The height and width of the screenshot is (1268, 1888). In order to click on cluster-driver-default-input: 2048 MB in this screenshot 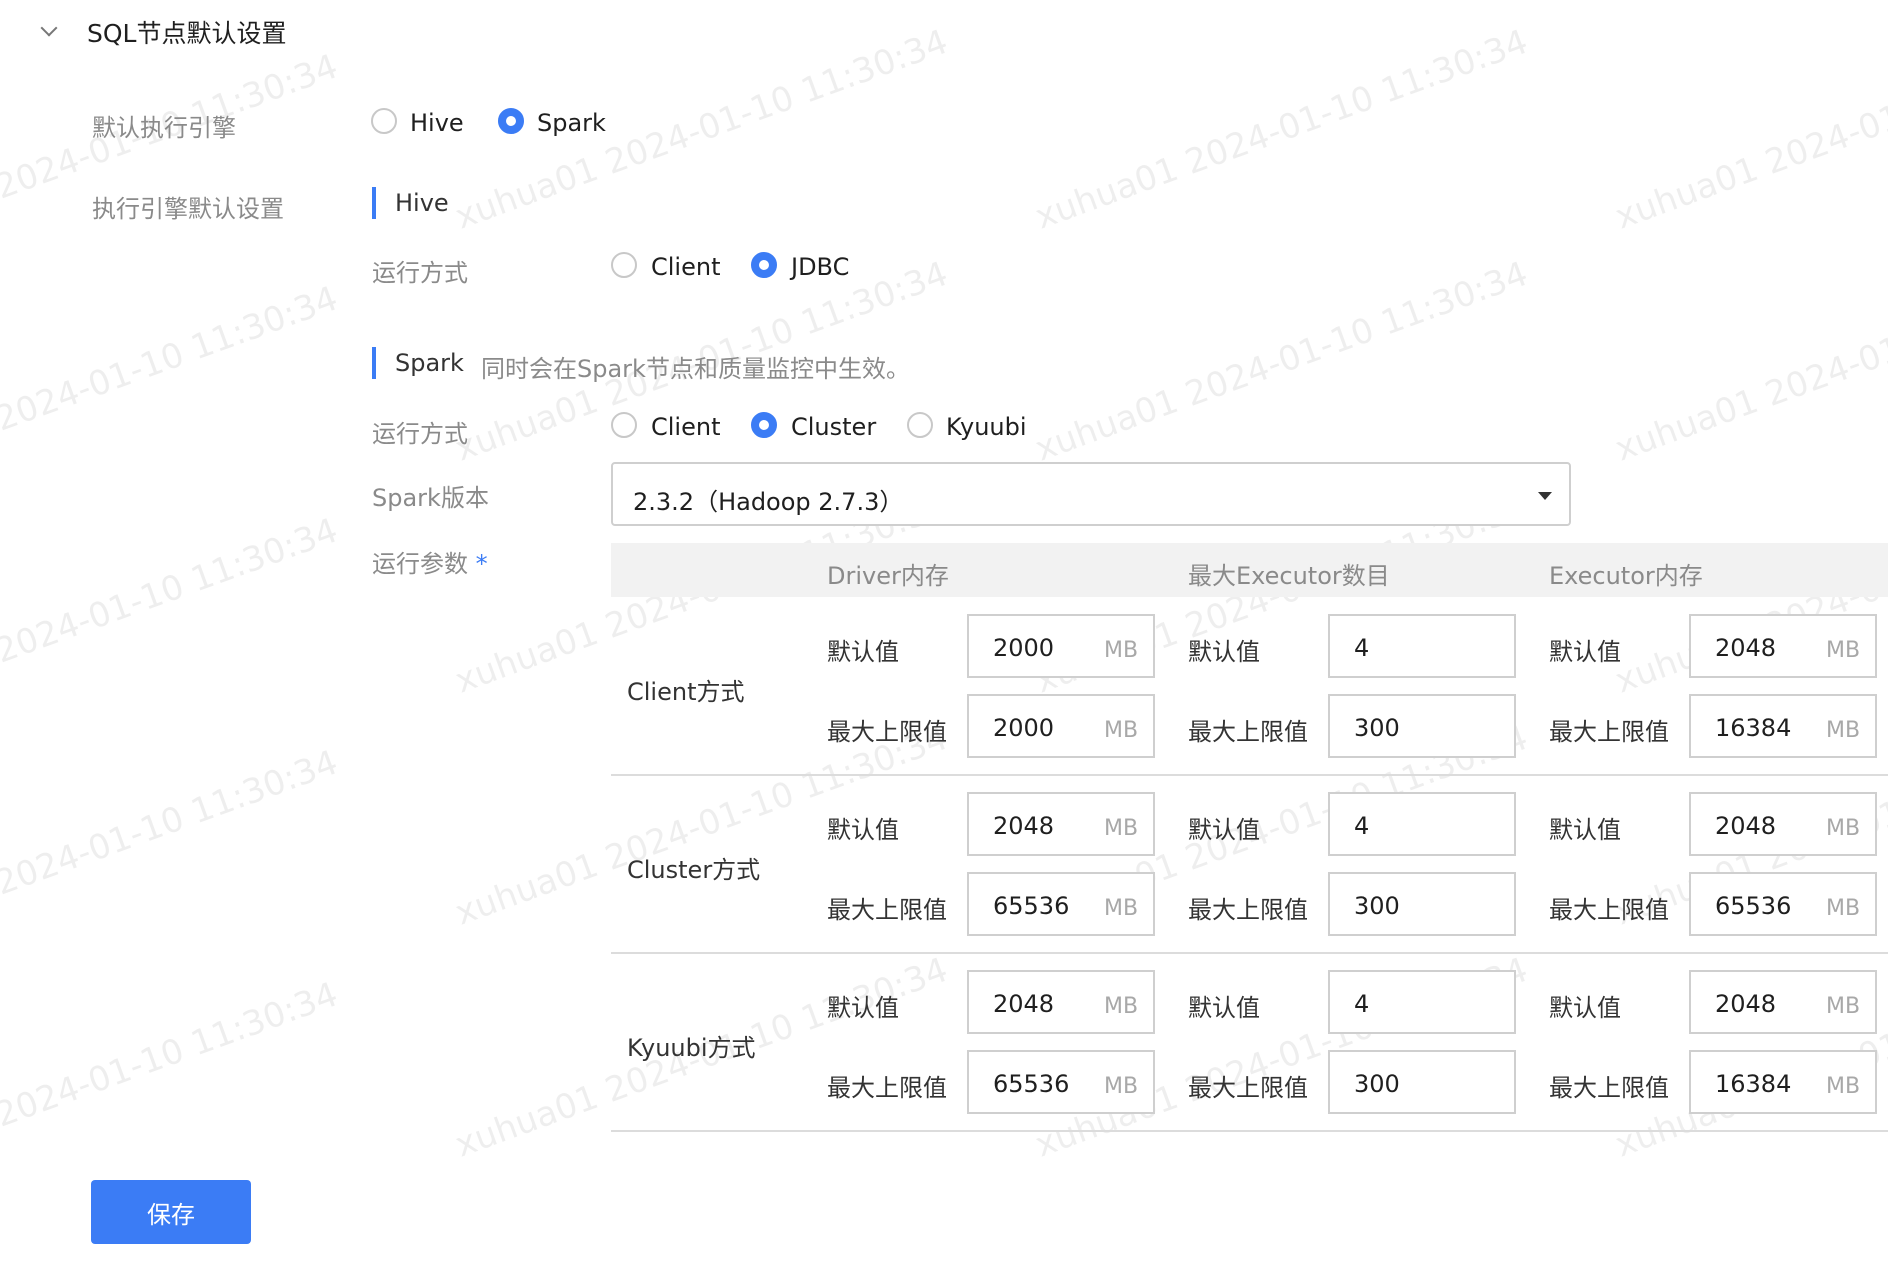, I will do `click(1061, 824)`.